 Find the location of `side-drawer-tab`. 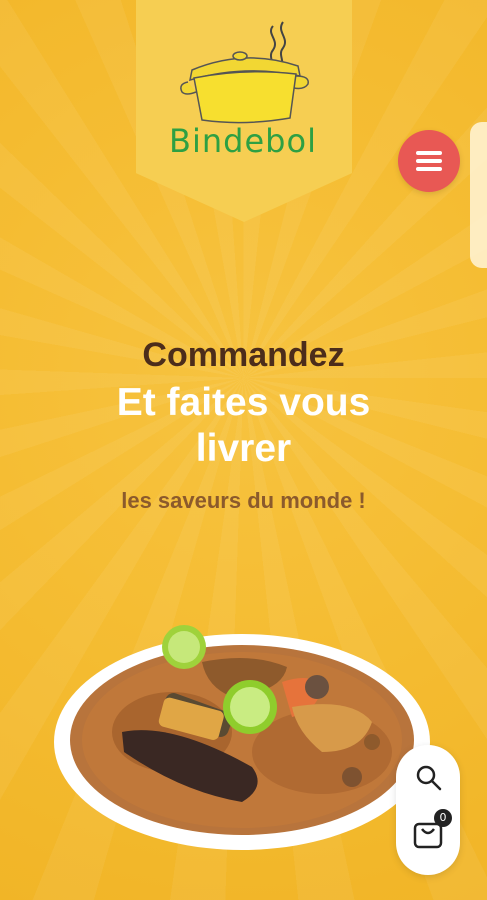

side-drawer-tab is located at coordinates (478, 195).